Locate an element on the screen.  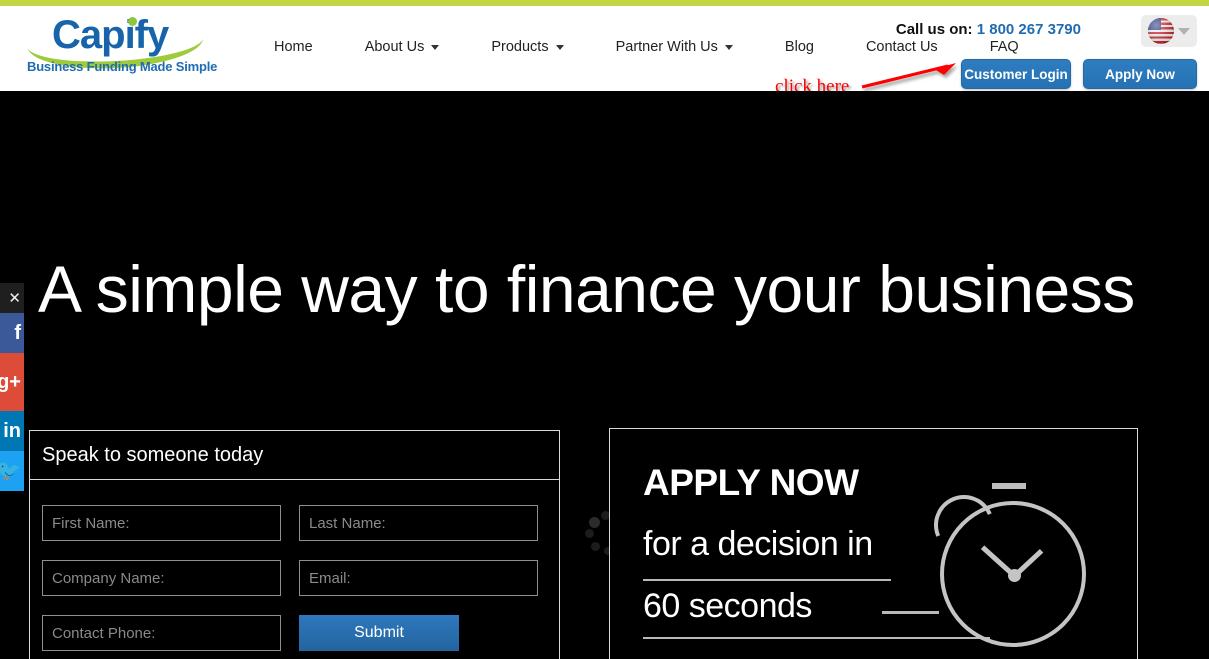
social-sidebar: ✕ f g+ in 🐦 is located at coordinates (12, 387).